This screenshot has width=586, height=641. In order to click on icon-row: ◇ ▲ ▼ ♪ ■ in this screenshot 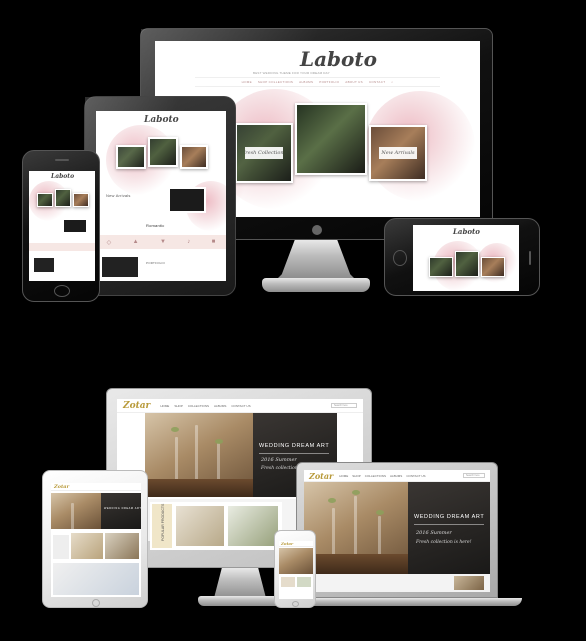, I will do `click(161, 242)`.